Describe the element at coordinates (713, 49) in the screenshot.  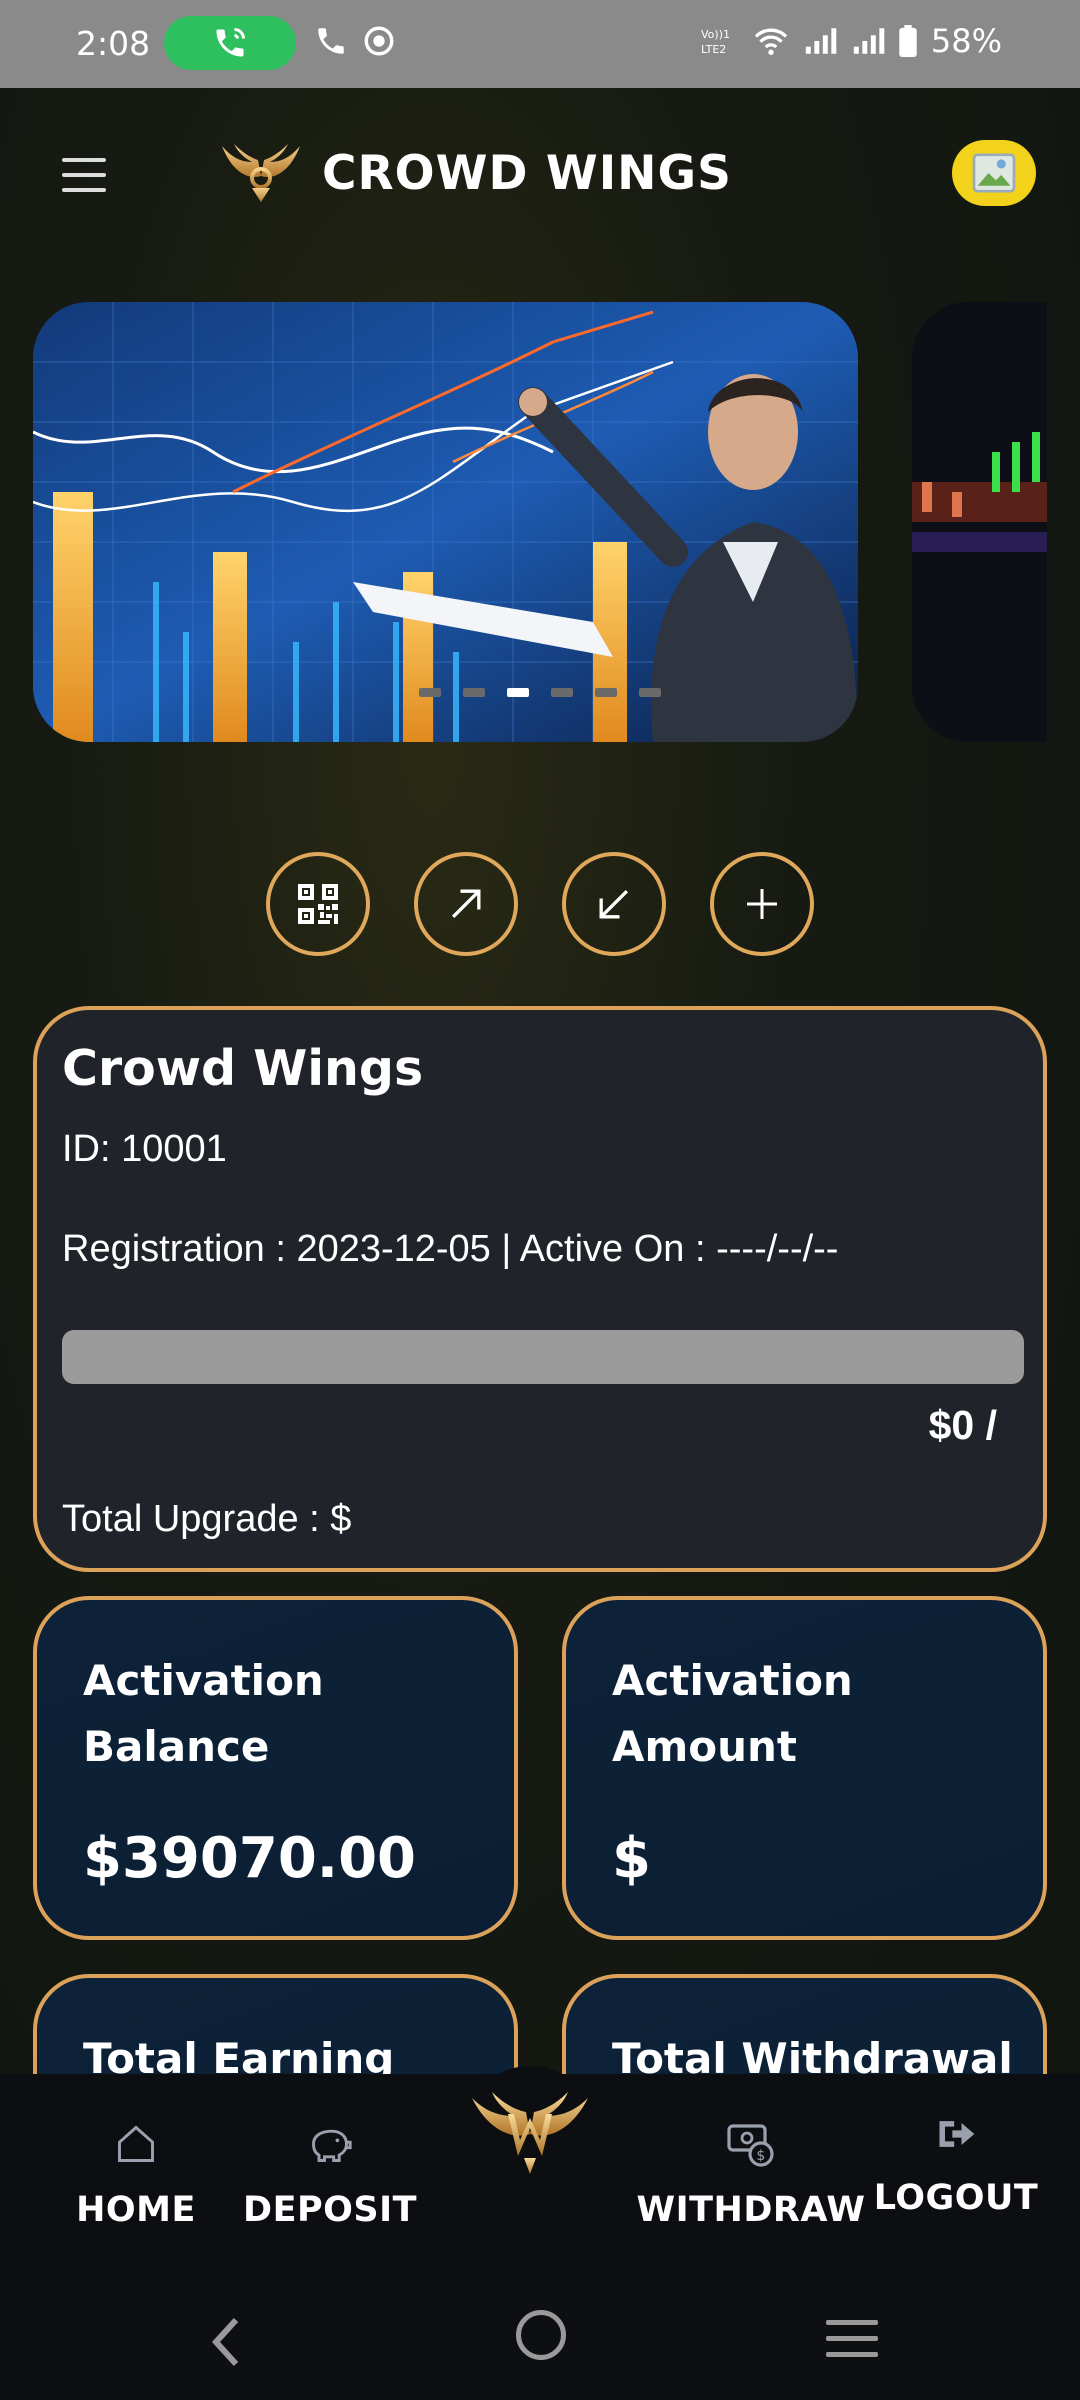
I see `svg-text: LTE2` at that location.